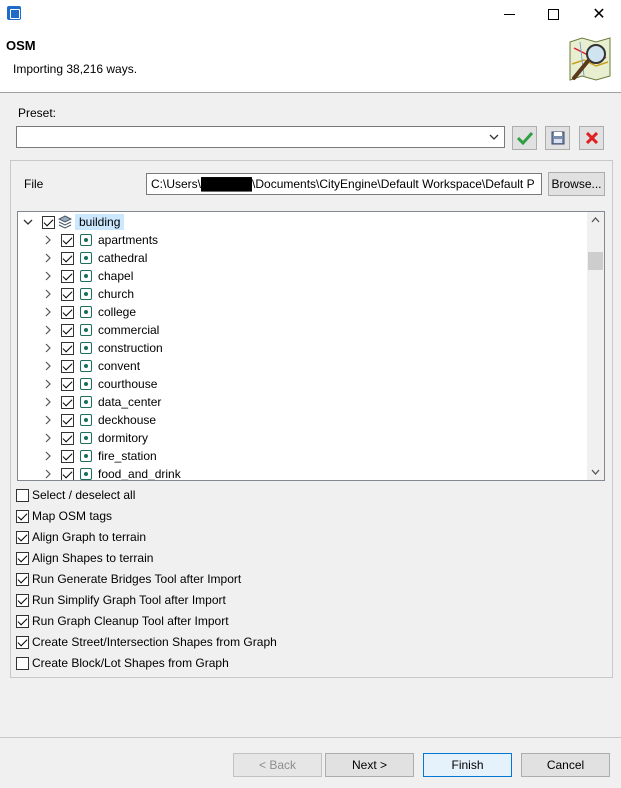 The height and width of the screenshot is (788, 621). I want to click on page-title: OSM, so click(21, 45).